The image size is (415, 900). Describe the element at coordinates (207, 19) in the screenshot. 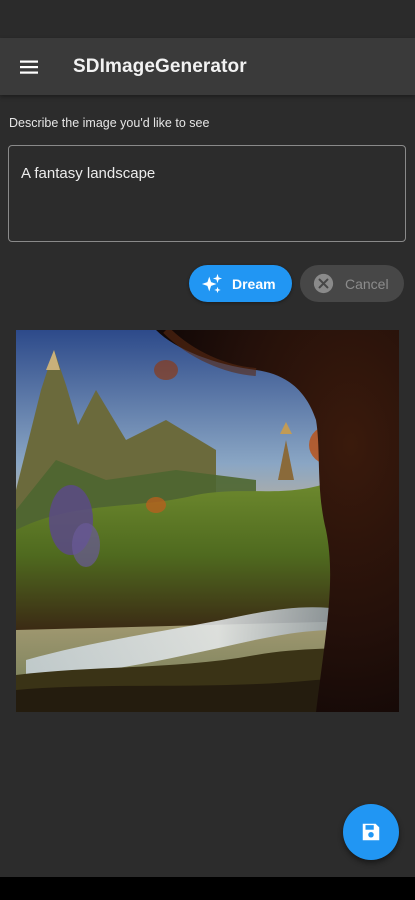

I see `status-bar` at that location.